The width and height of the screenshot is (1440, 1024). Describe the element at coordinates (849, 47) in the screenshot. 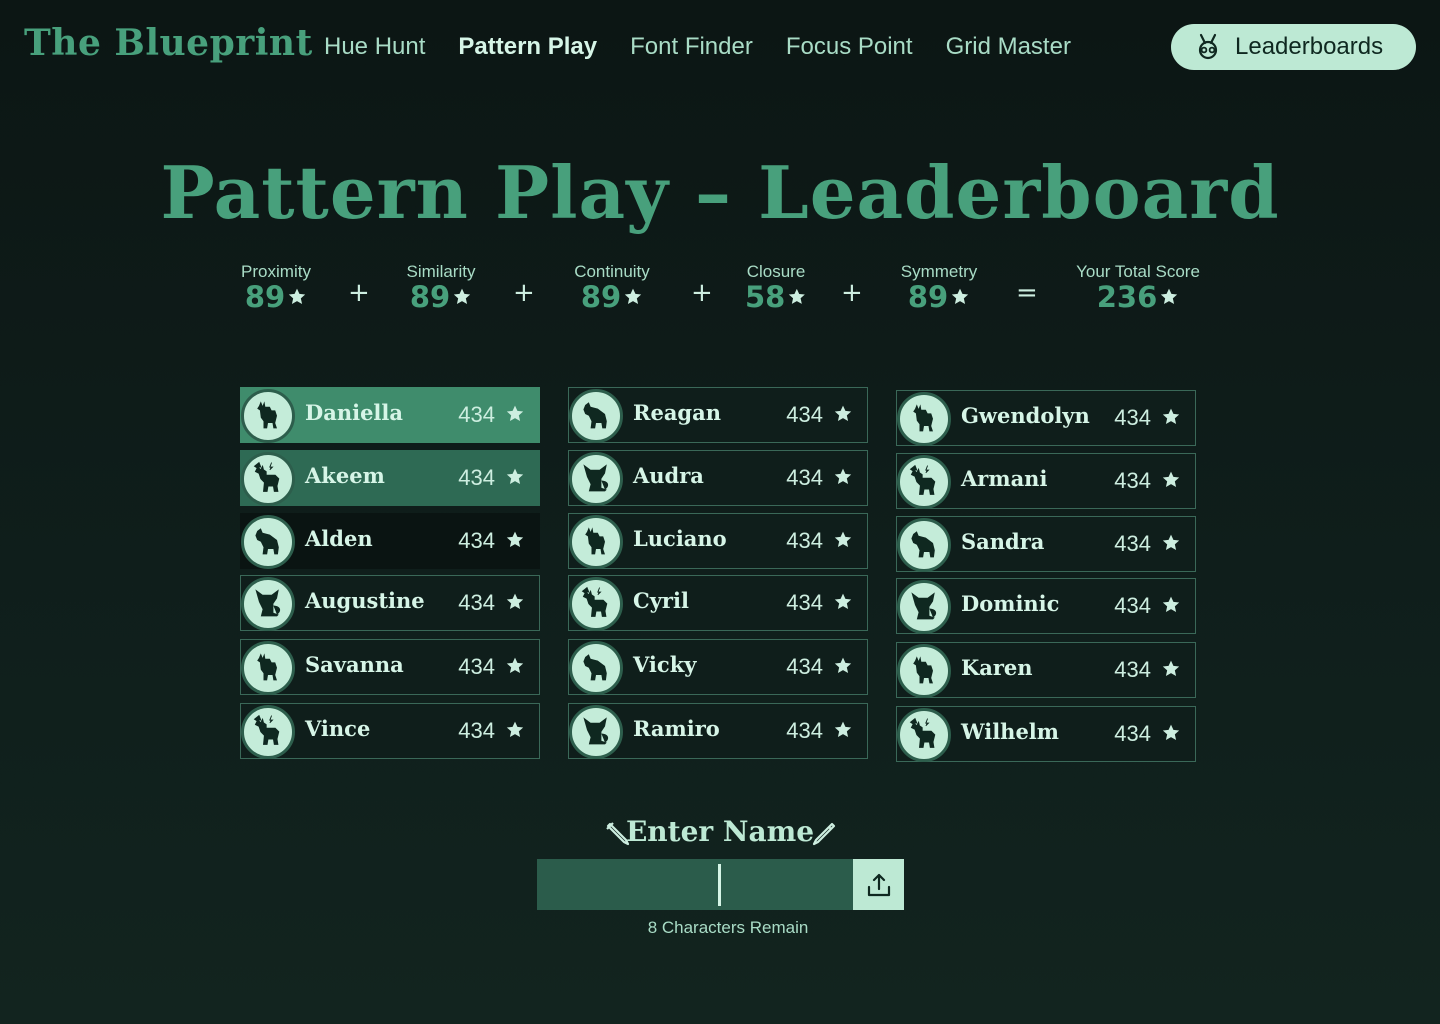

I see `nav-link-focus-point: Focus Point` at that location.